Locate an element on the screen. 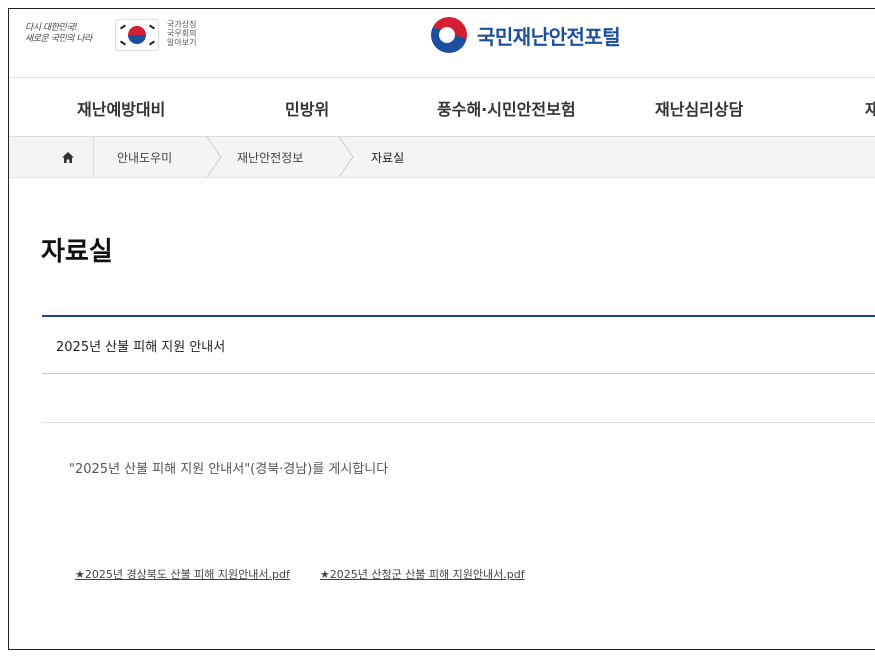  post-meta-row is located at coordinates (458, 398).